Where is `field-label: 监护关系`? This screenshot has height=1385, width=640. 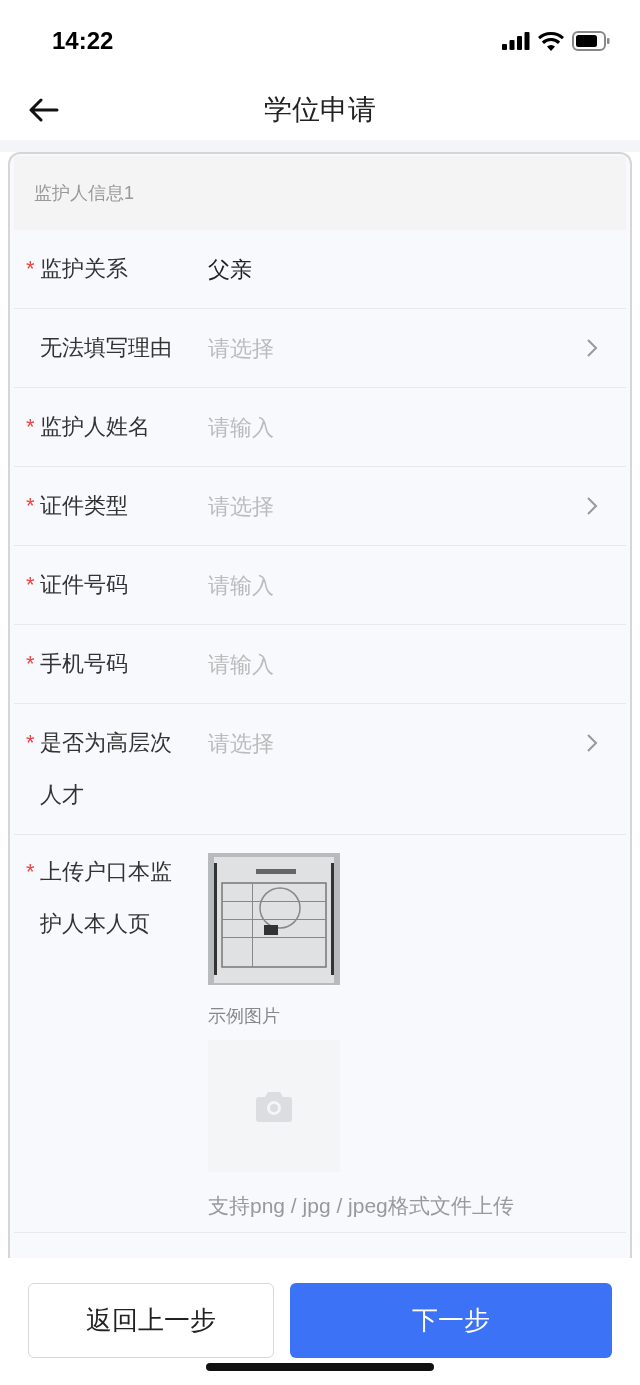
field-label: 监护关系 is located at coordinates (84, 269).